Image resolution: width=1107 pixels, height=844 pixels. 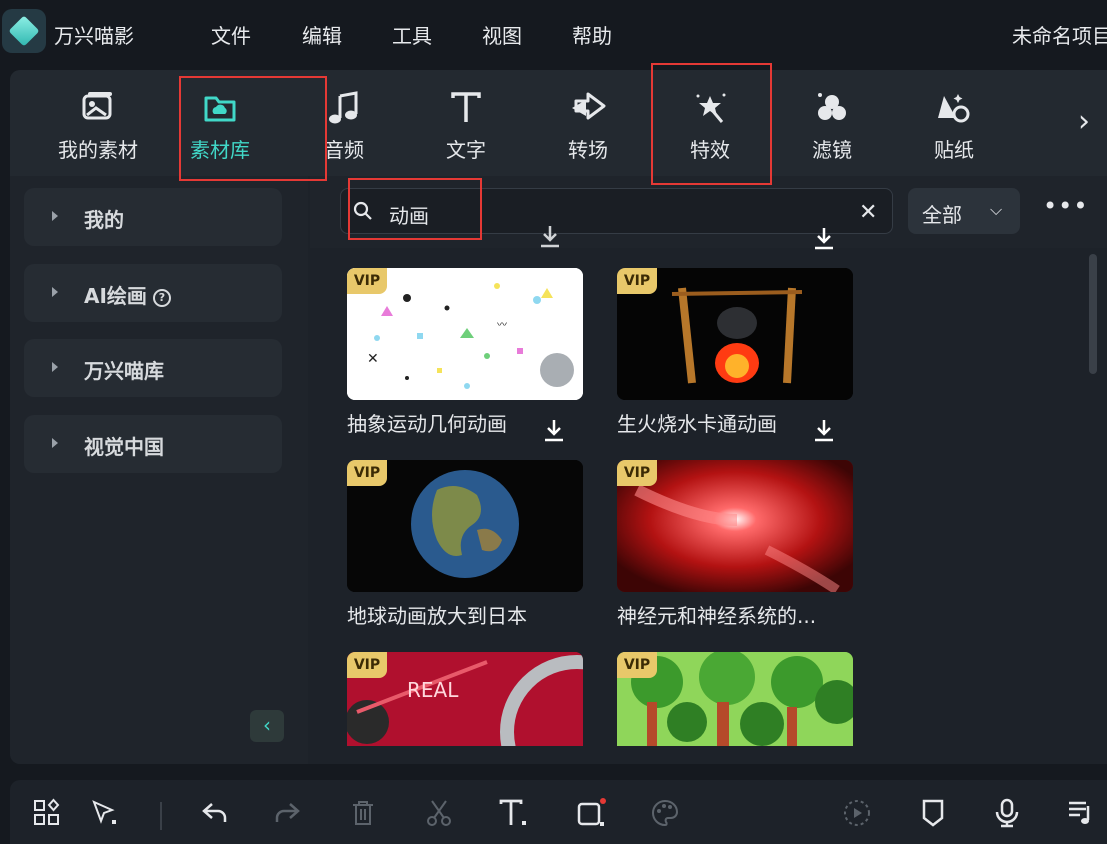 What do you see at coordinates (857, 813) in the screenshot?
I see `render-preview-icon` at bounding box center [857, 813].